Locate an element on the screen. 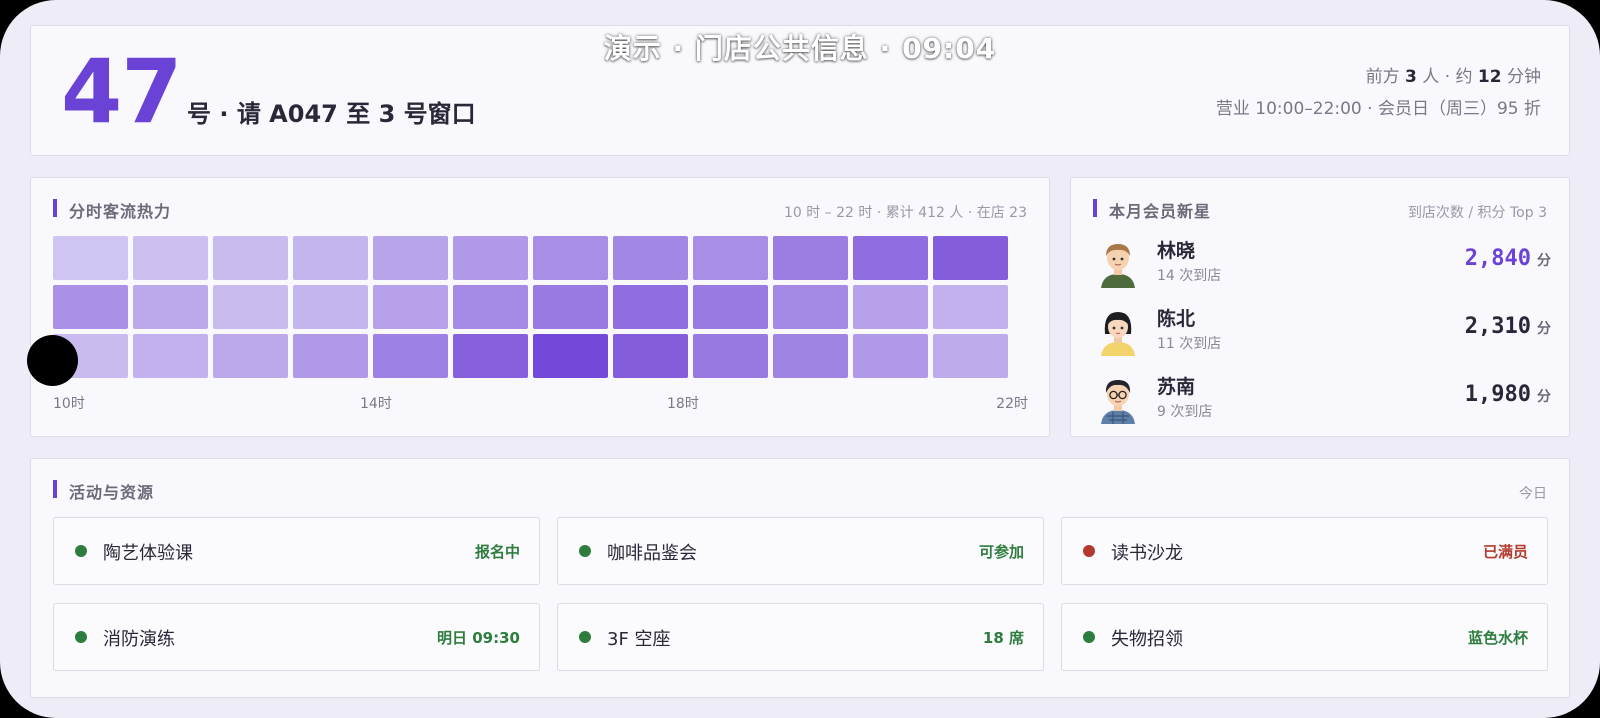 This screenshot has width=1600, height=718. member-score: 1,980 分 is located at coordinates (1507, 394).